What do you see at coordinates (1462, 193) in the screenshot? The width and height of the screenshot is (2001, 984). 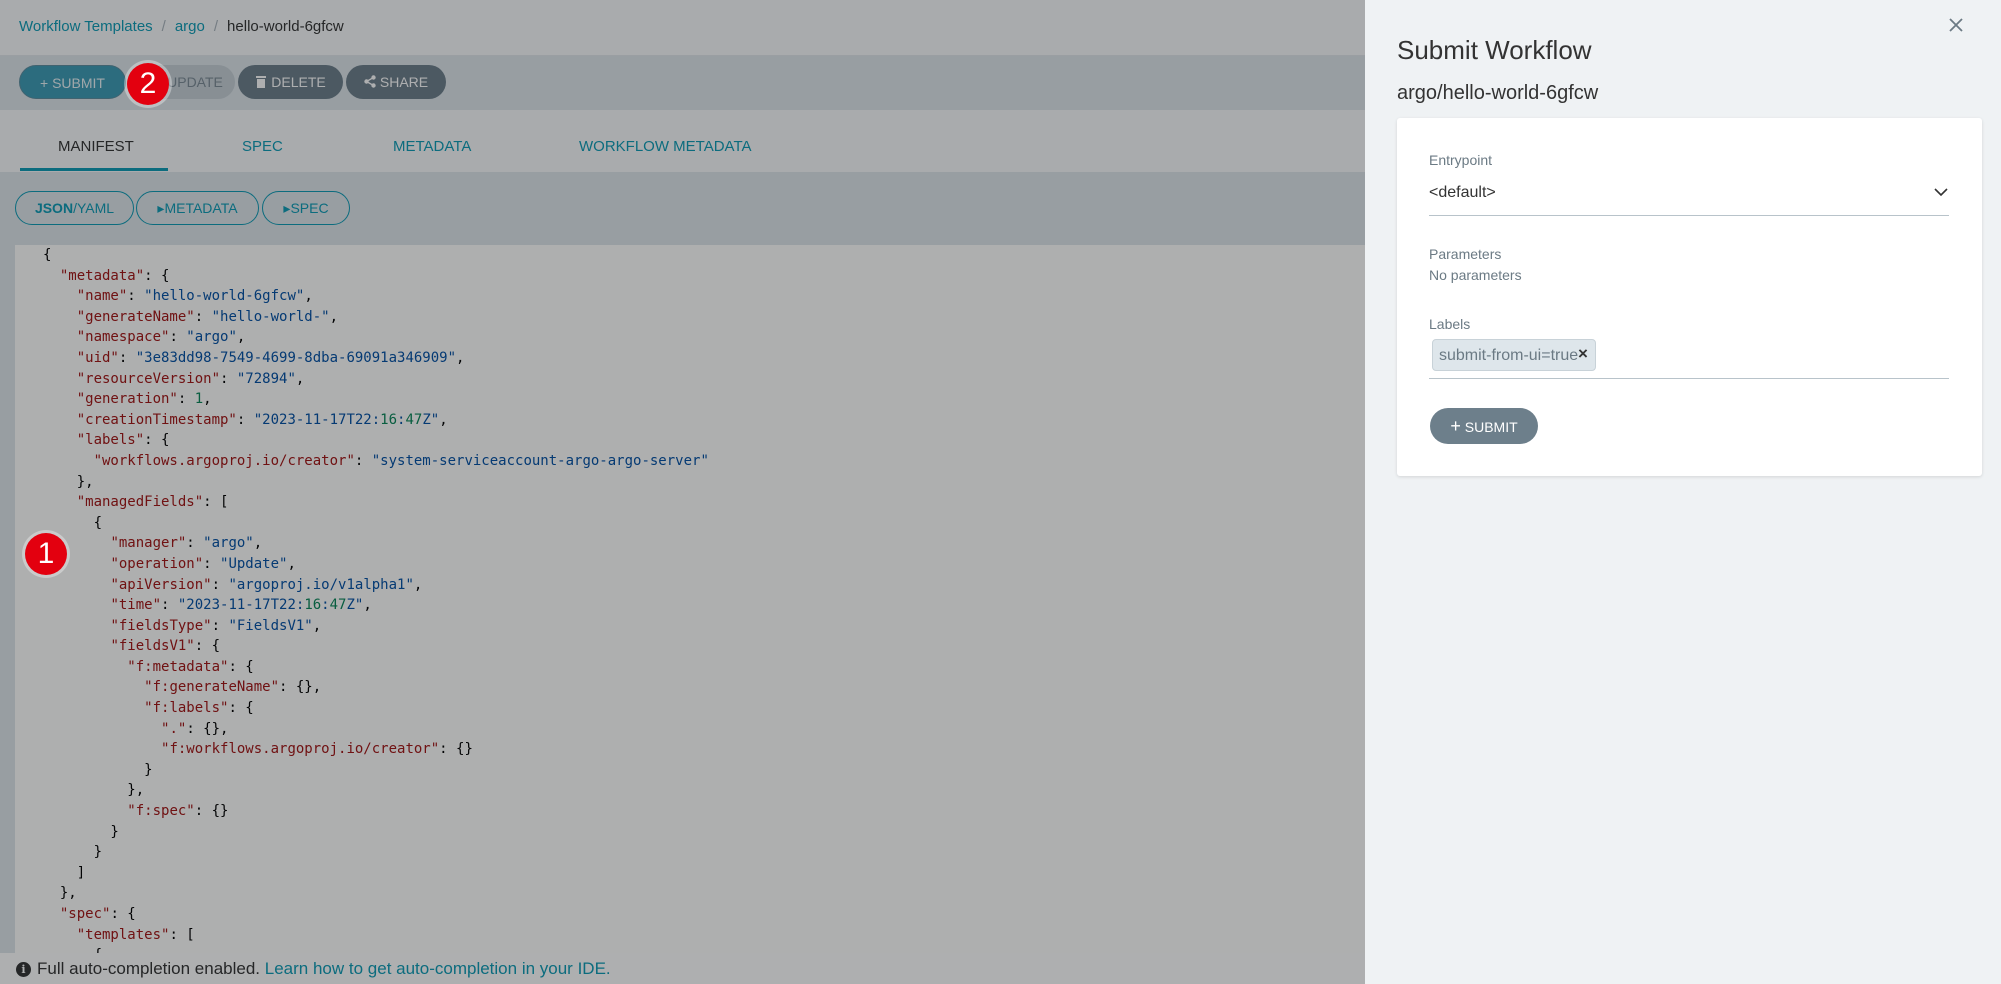 I see `entrypoint-select: <default>` at bounding box center [1462, 193].